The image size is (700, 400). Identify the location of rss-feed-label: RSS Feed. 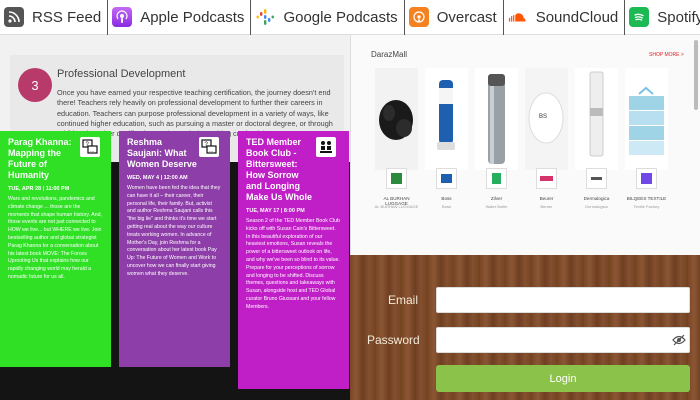
(67, 17).